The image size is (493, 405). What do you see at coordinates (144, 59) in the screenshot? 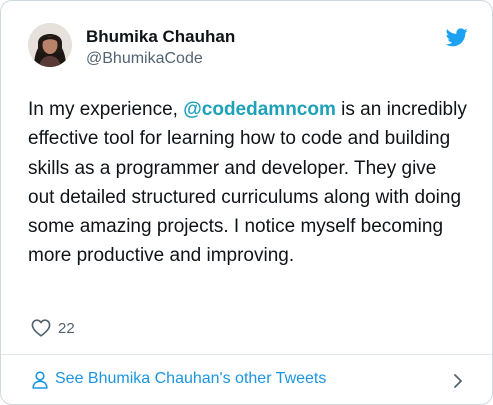
I see `author-handle: @BhumikaCode` at bounding box center [144, 59].